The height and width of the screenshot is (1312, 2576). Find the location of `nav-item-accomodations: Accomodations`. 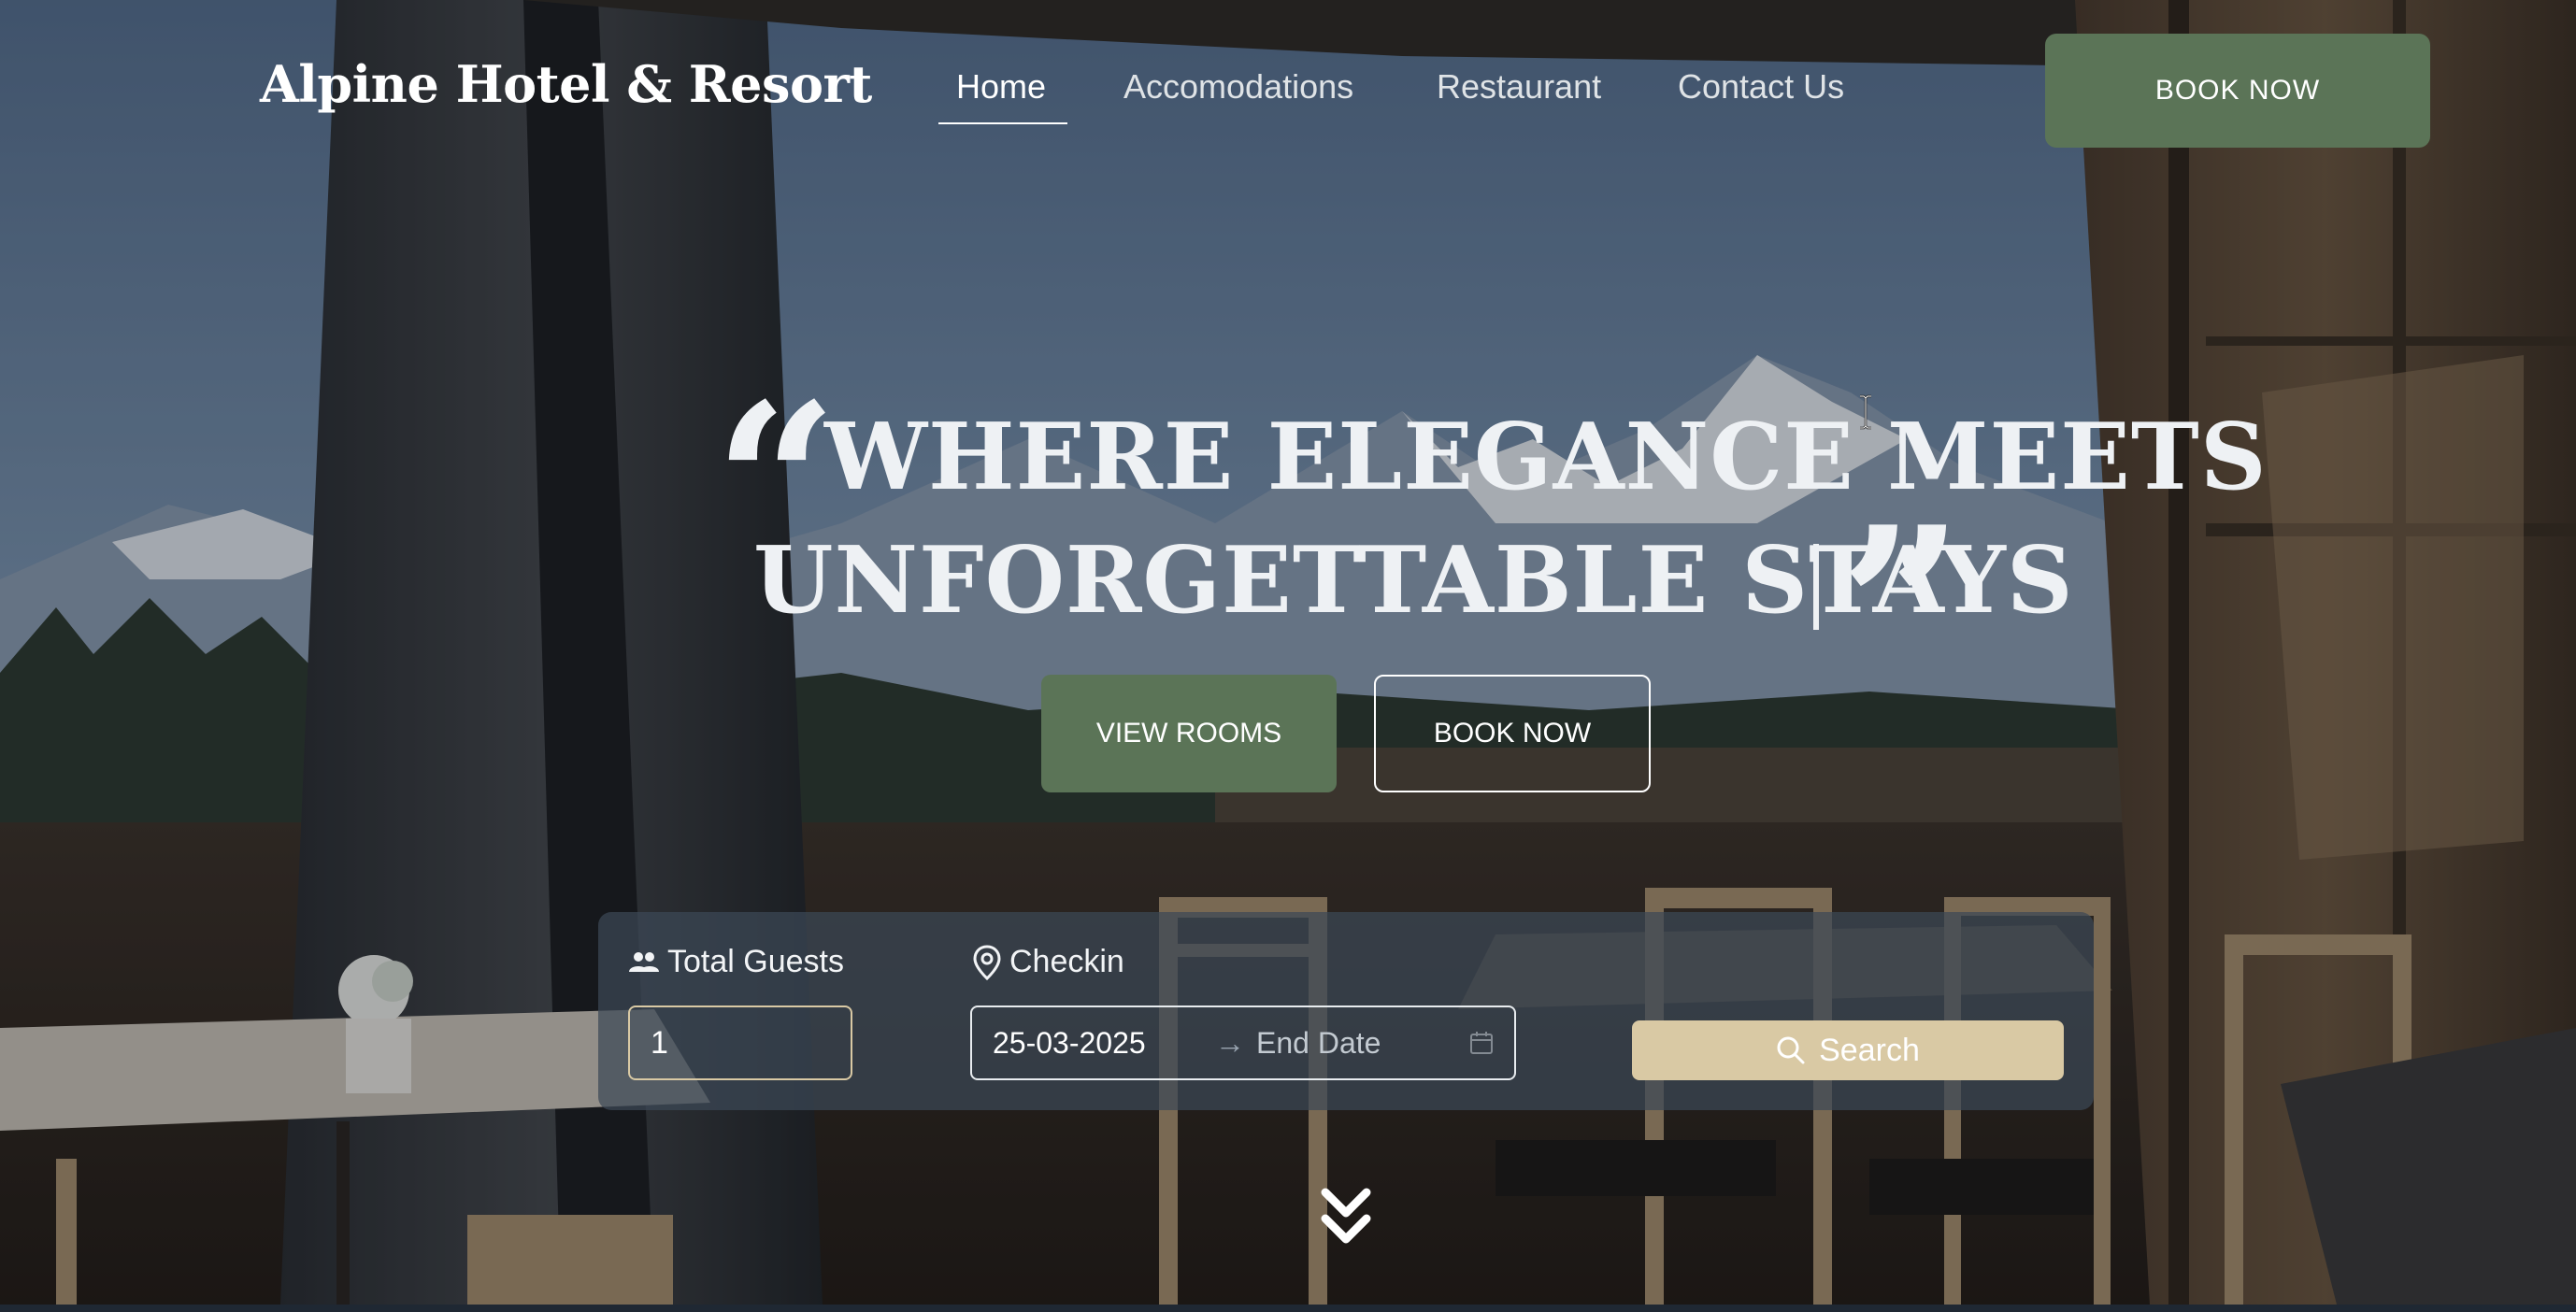

nav-item-accomodations: Accomodations is located at coordinates (1238, 87).